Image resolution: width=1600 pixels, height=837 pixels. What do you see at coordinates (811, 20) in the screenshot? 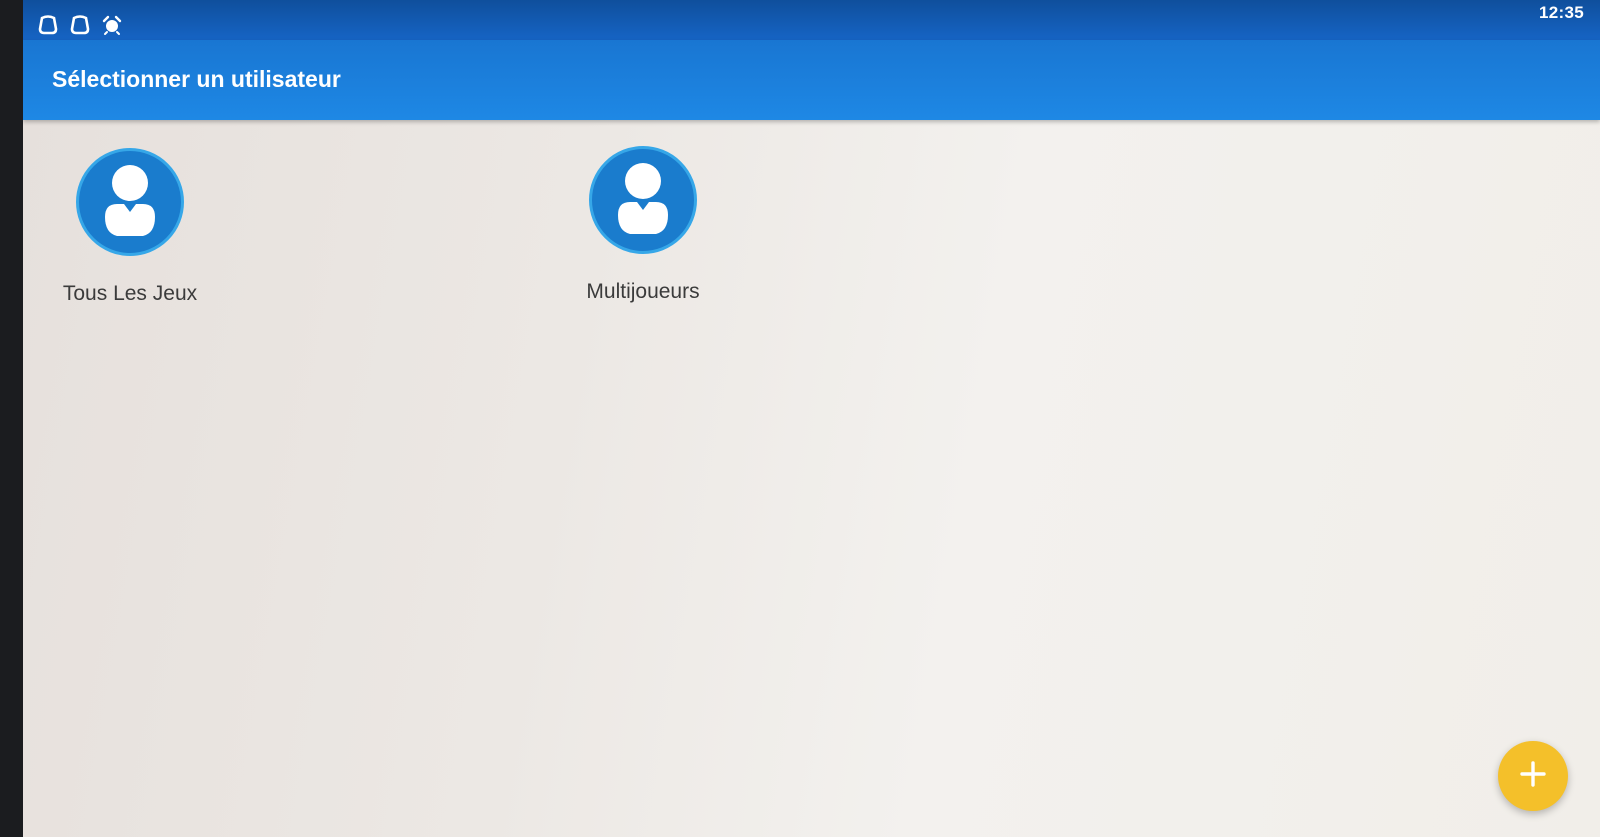
I see `status-bar: 12:35` at bounding box center [811, 20].